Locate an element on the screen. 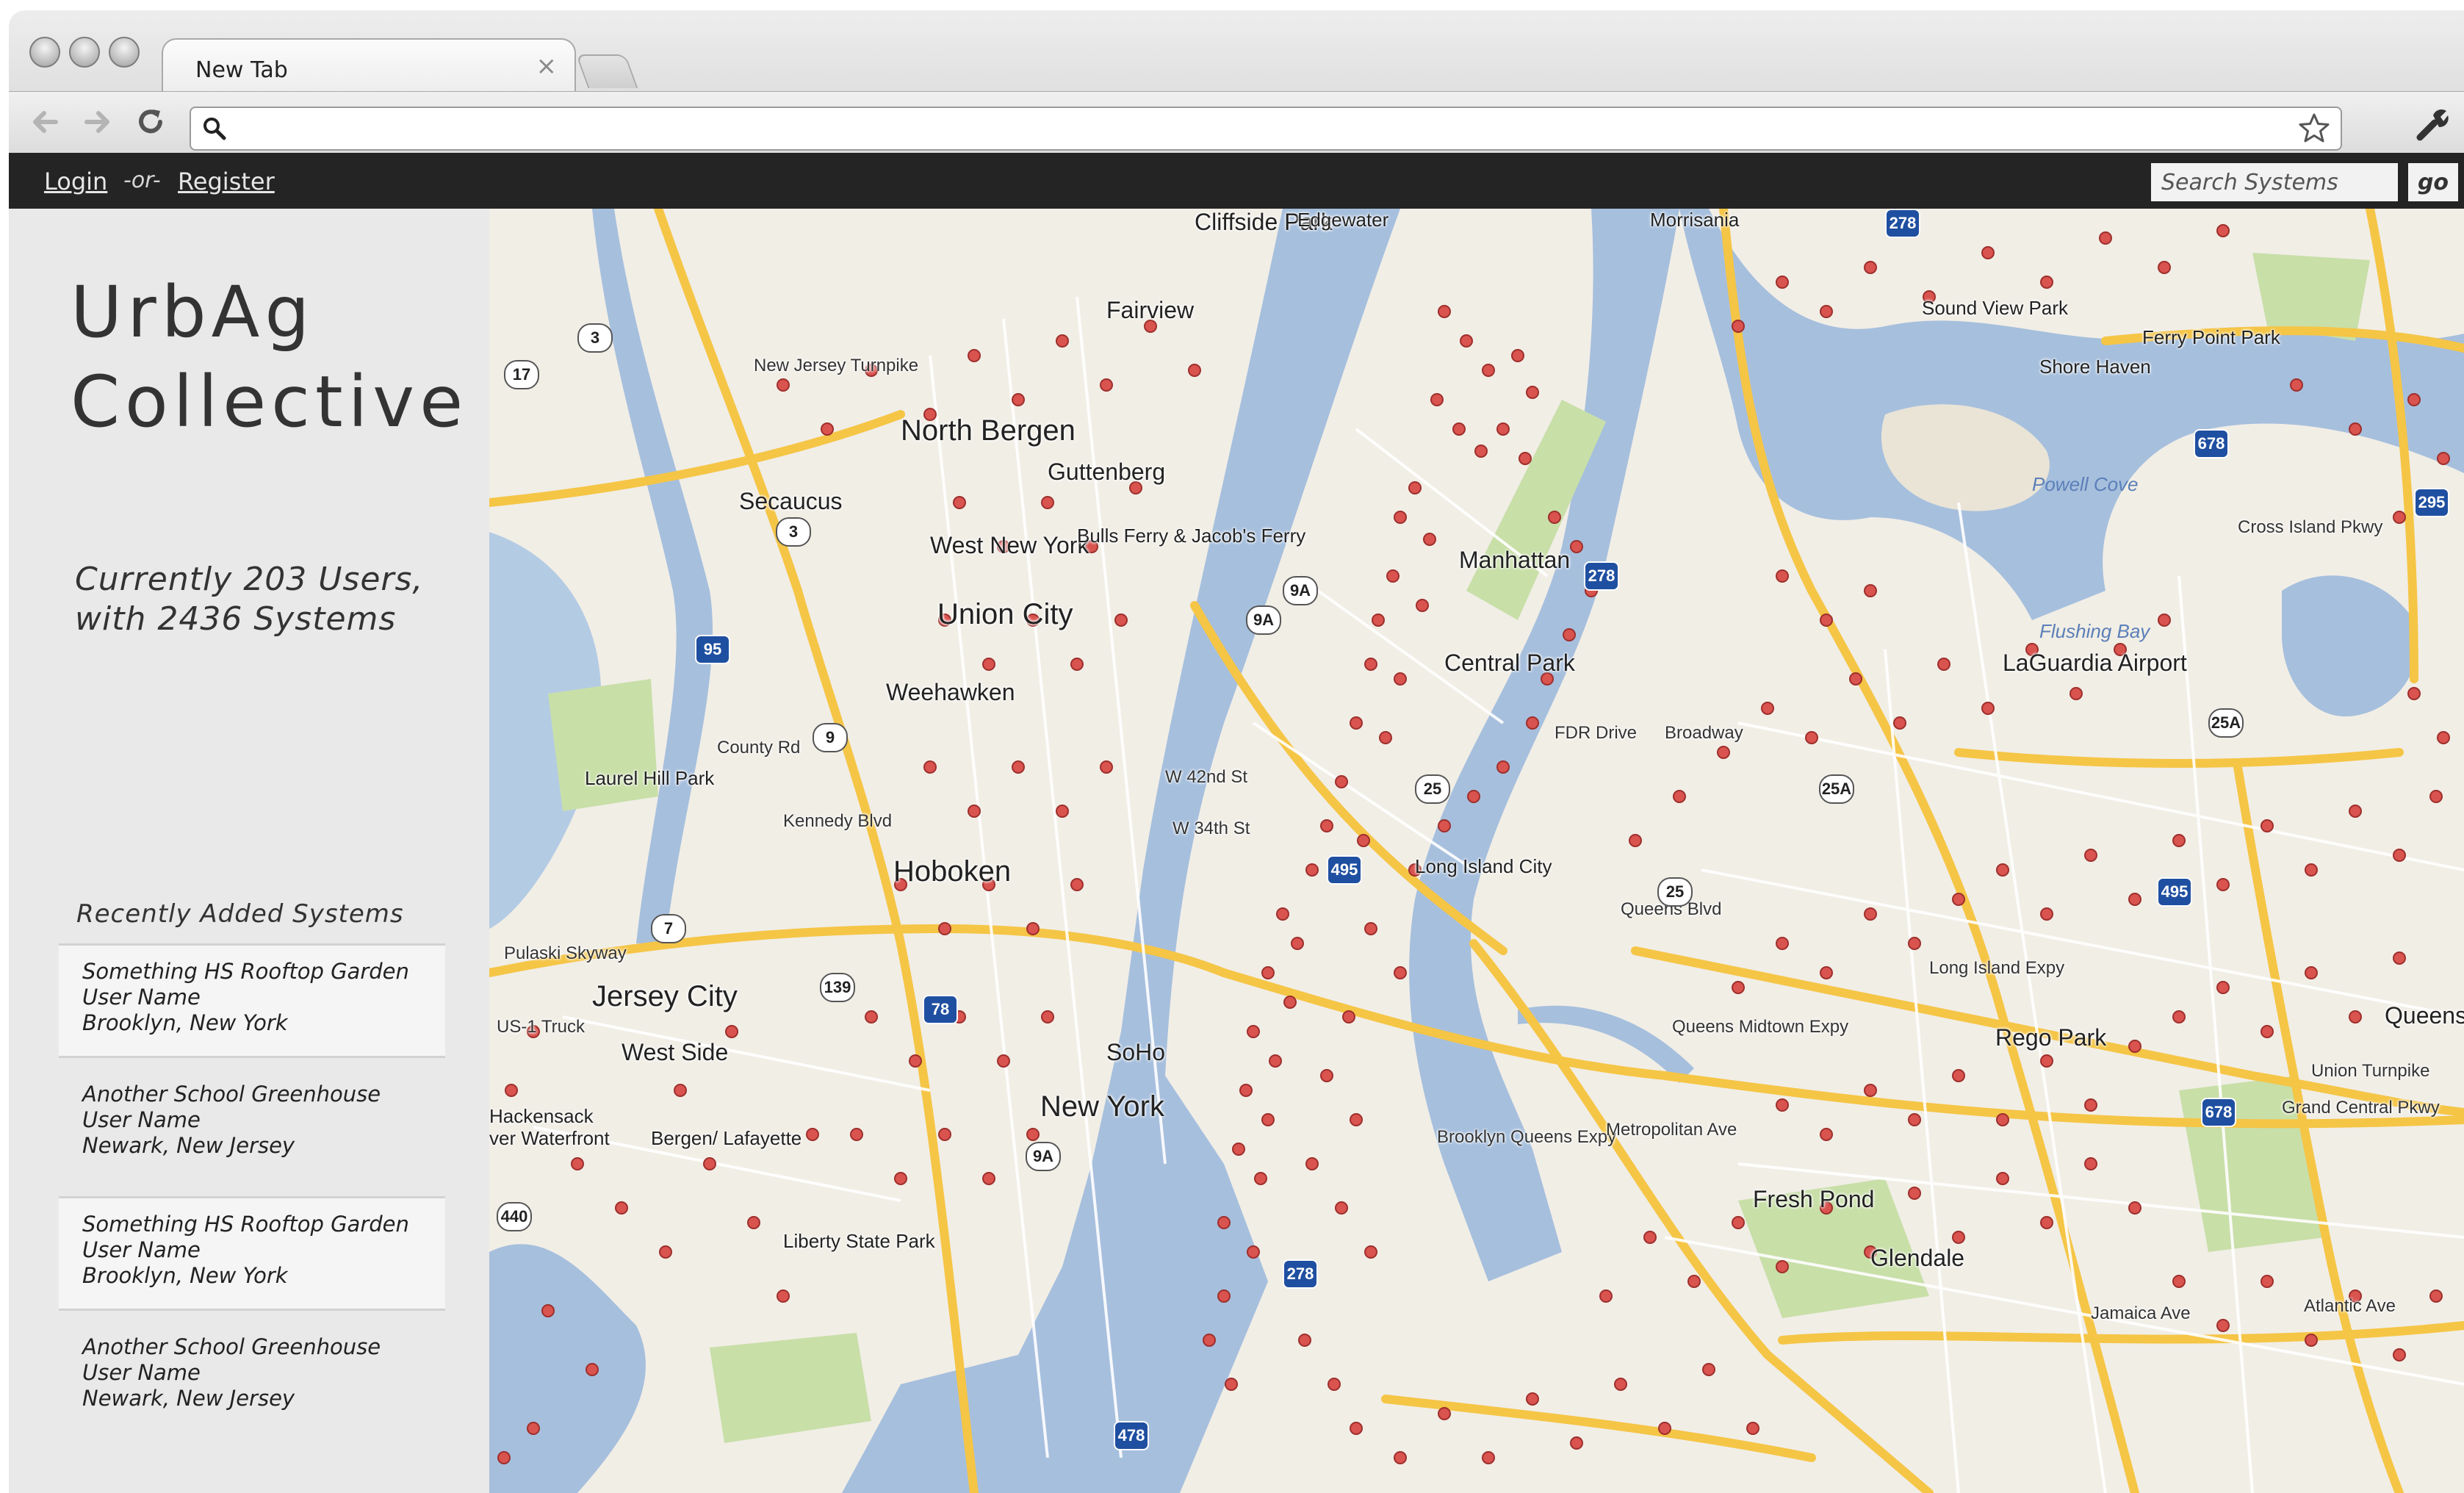 The height and width of the screenshot is (1493, 2464). map-label-broadway: Broadway is located at coordinates (1704, 733).